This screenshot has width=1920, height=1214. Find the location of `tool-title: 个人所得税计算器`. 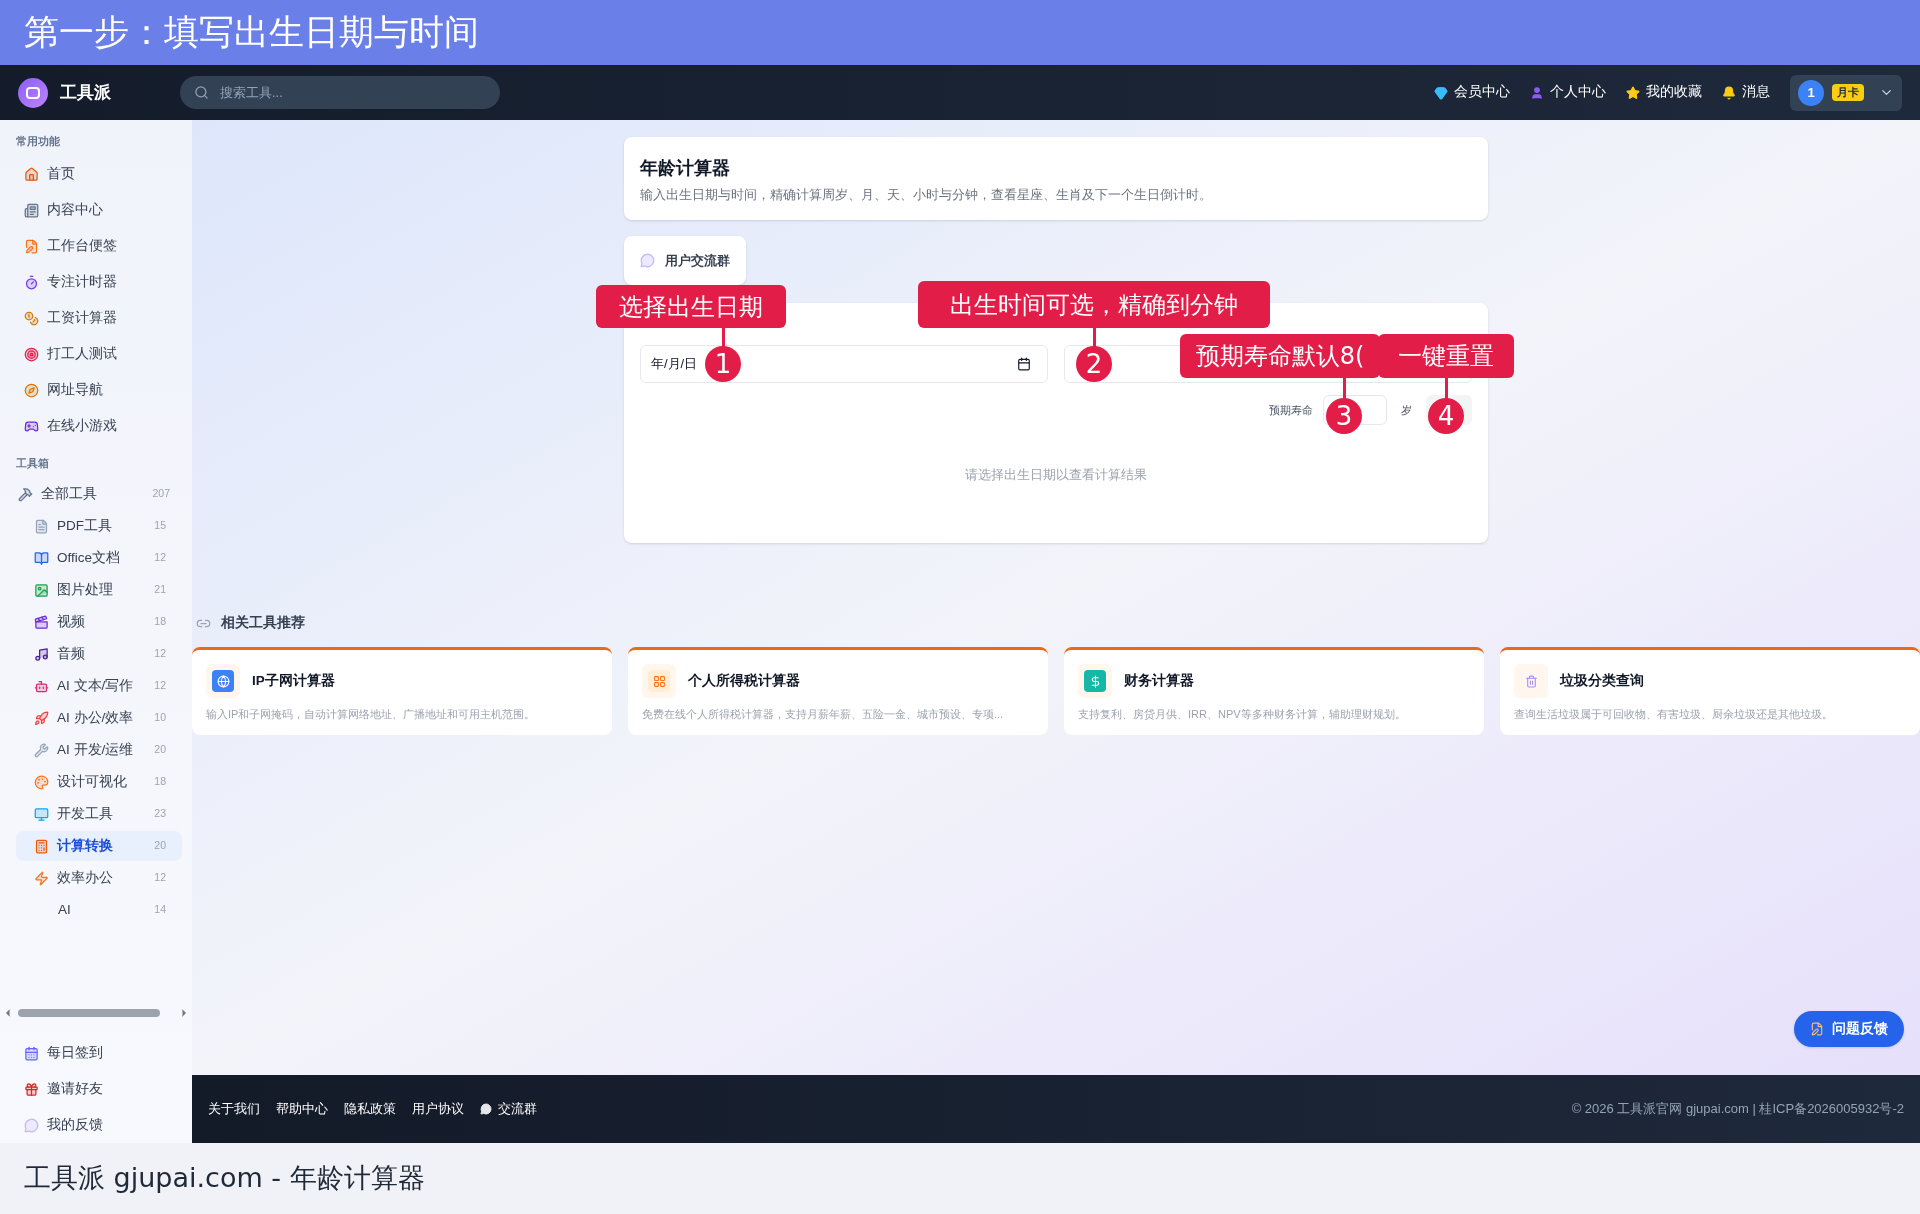

tool-title: 个人所得税计算器 is located at coordinates (744, 681).